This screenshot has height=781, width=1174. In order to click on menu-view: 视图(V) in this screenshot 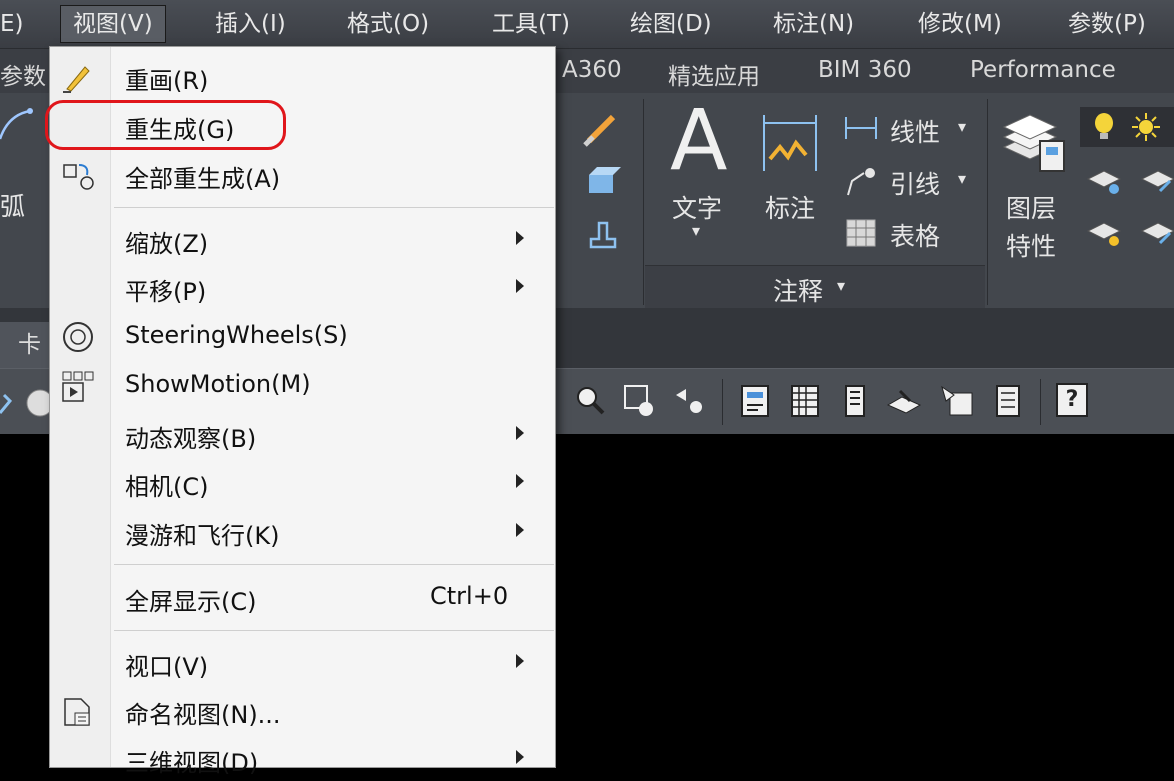, I will do `click(113, 24)`.